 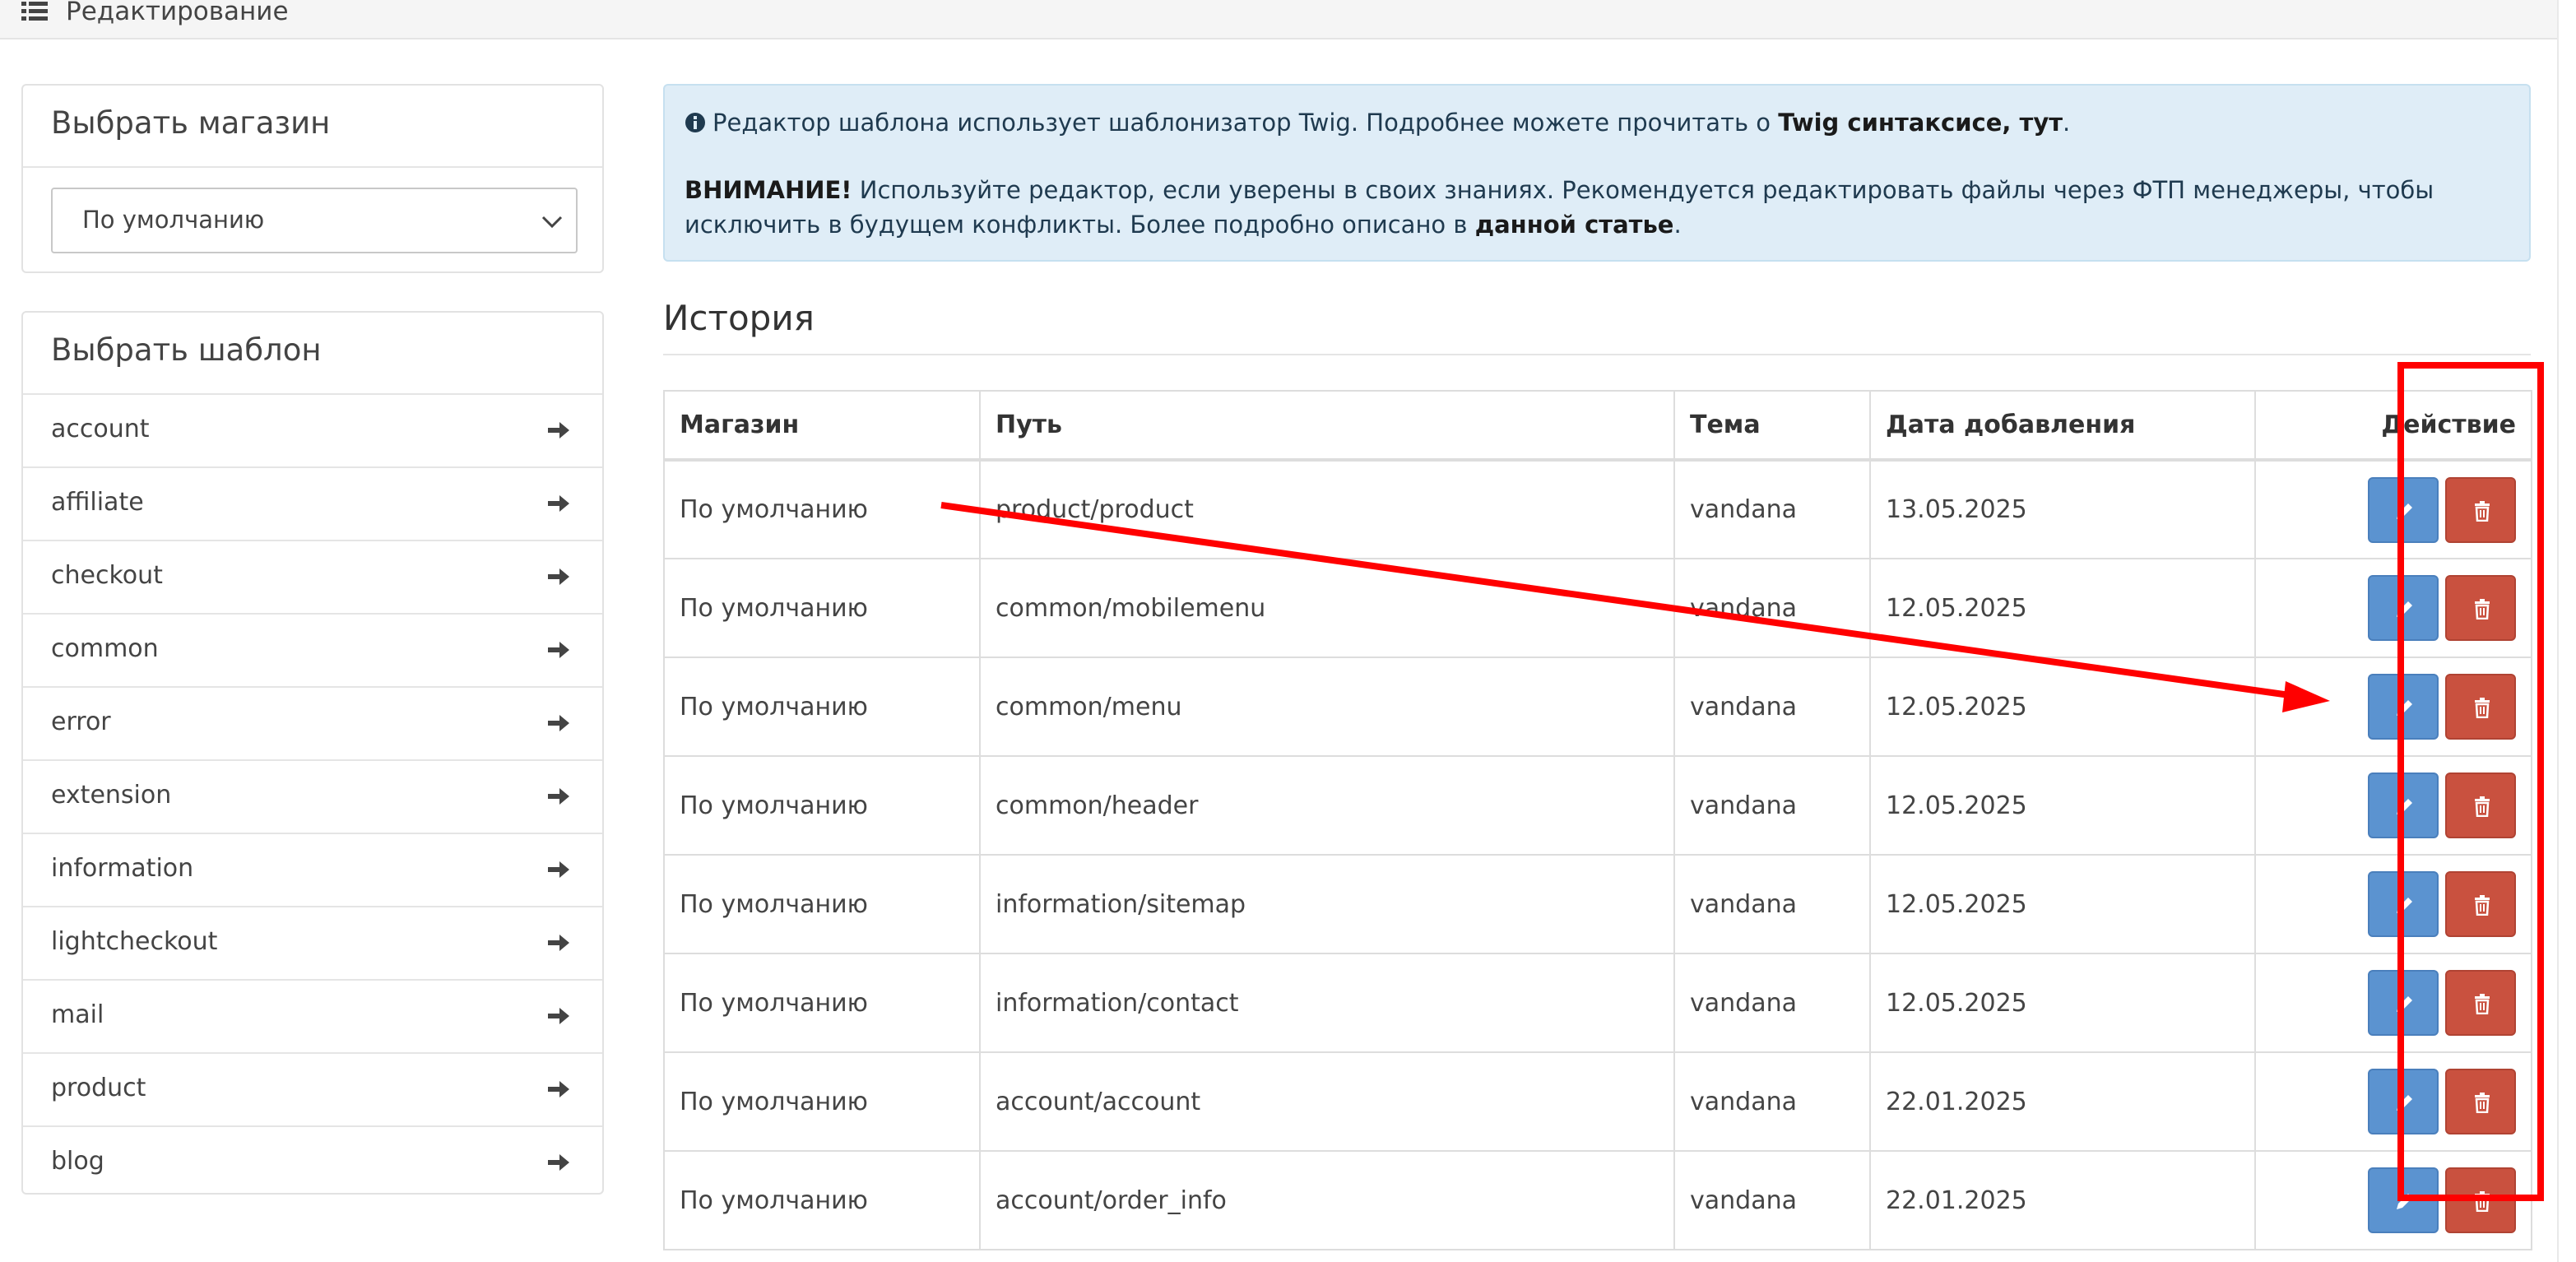 I want to click on template-item-label: account, so click(x=100, y=429).